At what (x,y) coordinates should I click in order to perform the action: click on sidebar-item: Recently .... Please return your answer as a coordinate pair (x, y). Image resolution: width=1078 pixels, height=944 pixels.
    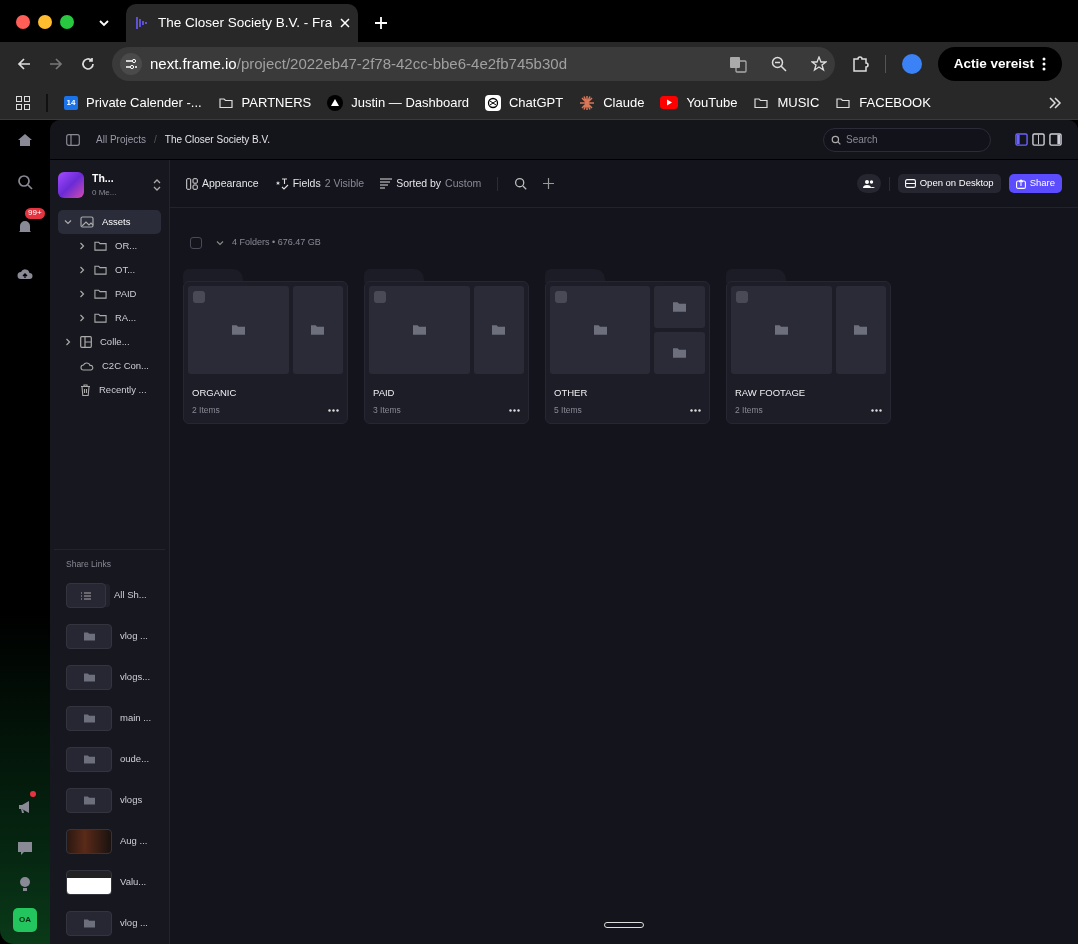
    Looking at the image, I should click on (109, 390).